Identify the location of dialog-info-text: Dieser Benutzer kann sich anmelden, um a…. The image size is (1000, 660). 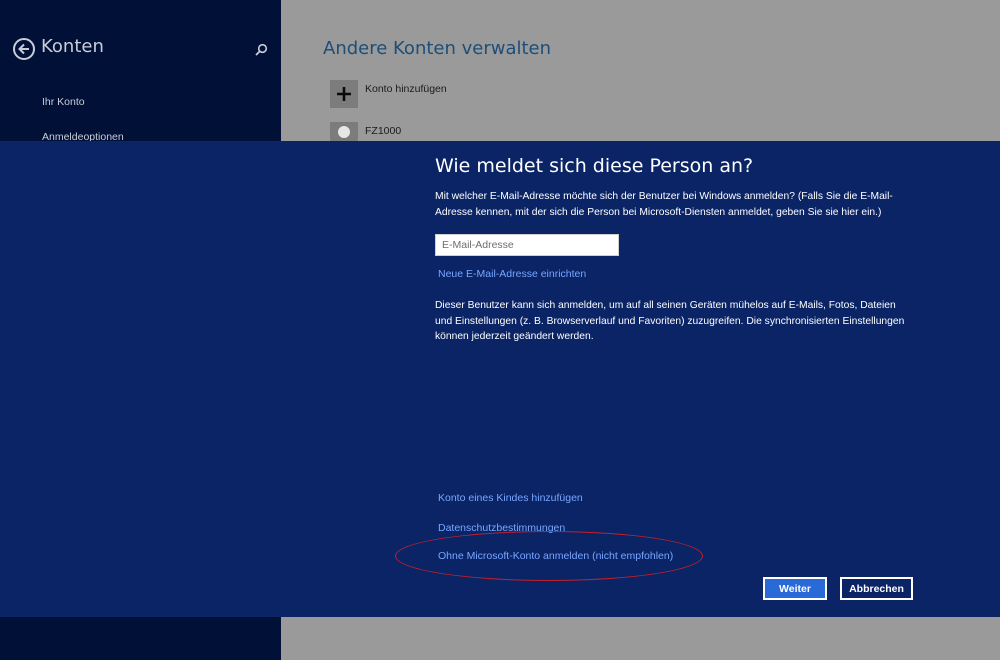
(670, 321).